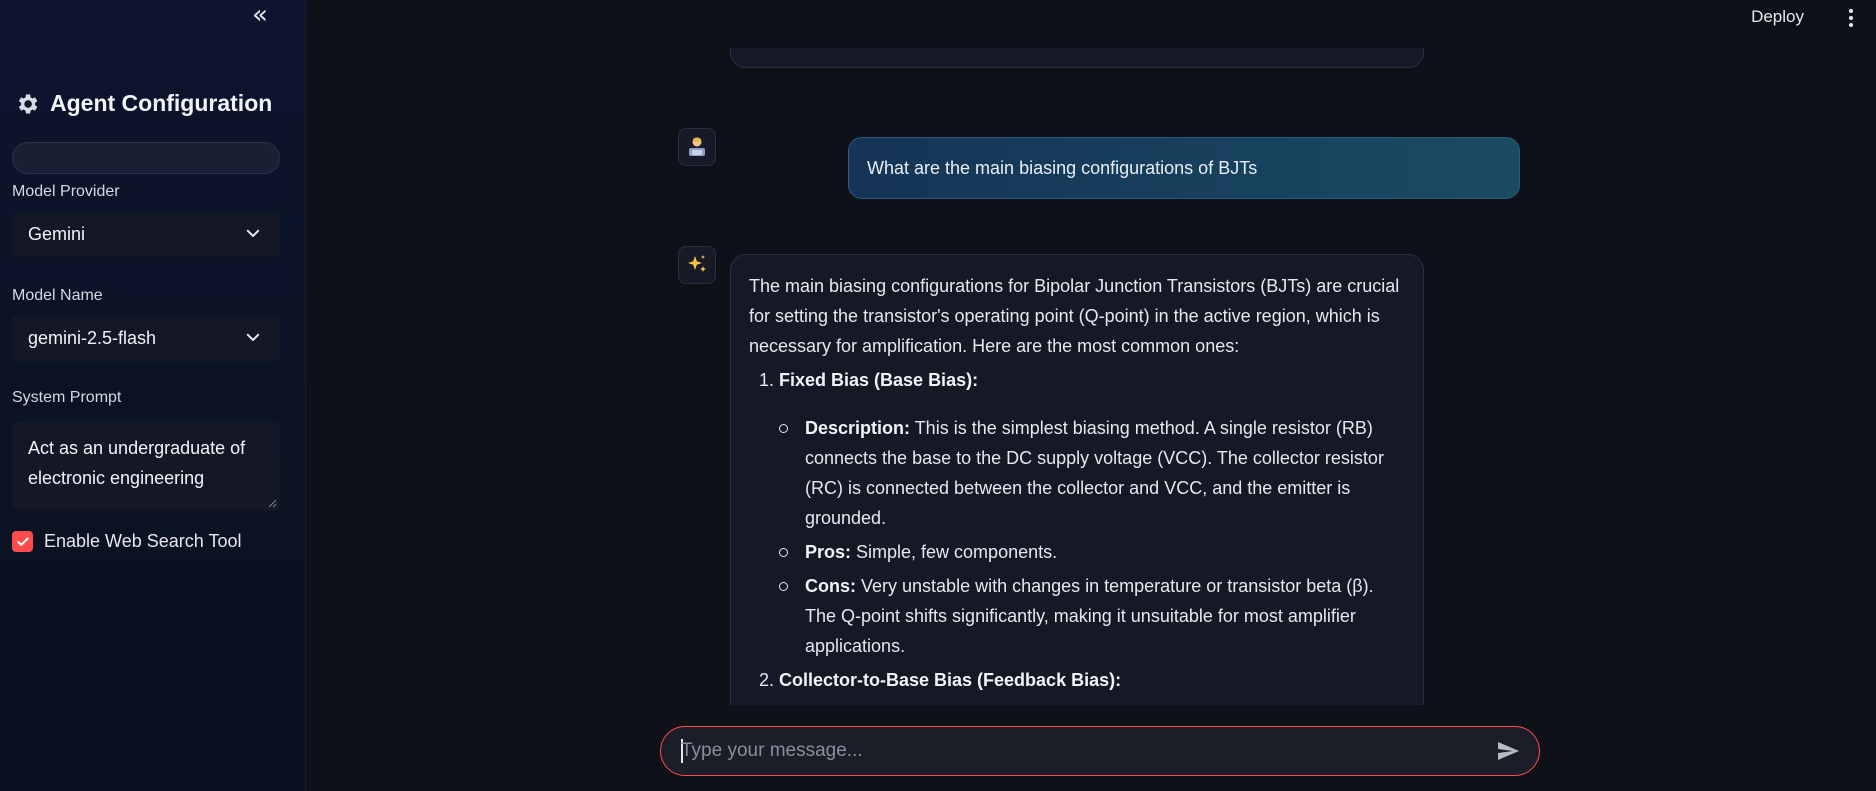  I want to click on sparkles-icon, so click(697, 263).